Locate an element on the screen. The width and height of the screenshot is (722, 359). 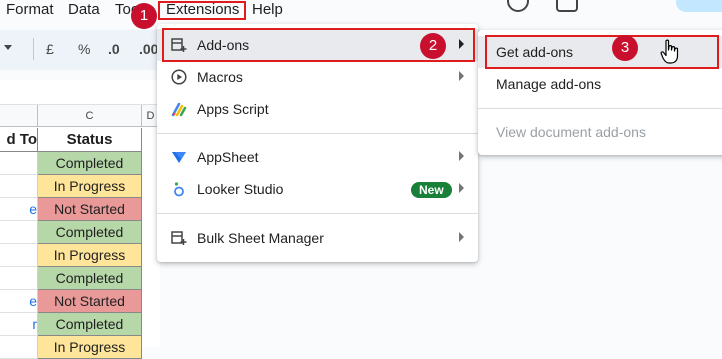
menu-item-label: View document add-ons is located at coordinates (571, 132).